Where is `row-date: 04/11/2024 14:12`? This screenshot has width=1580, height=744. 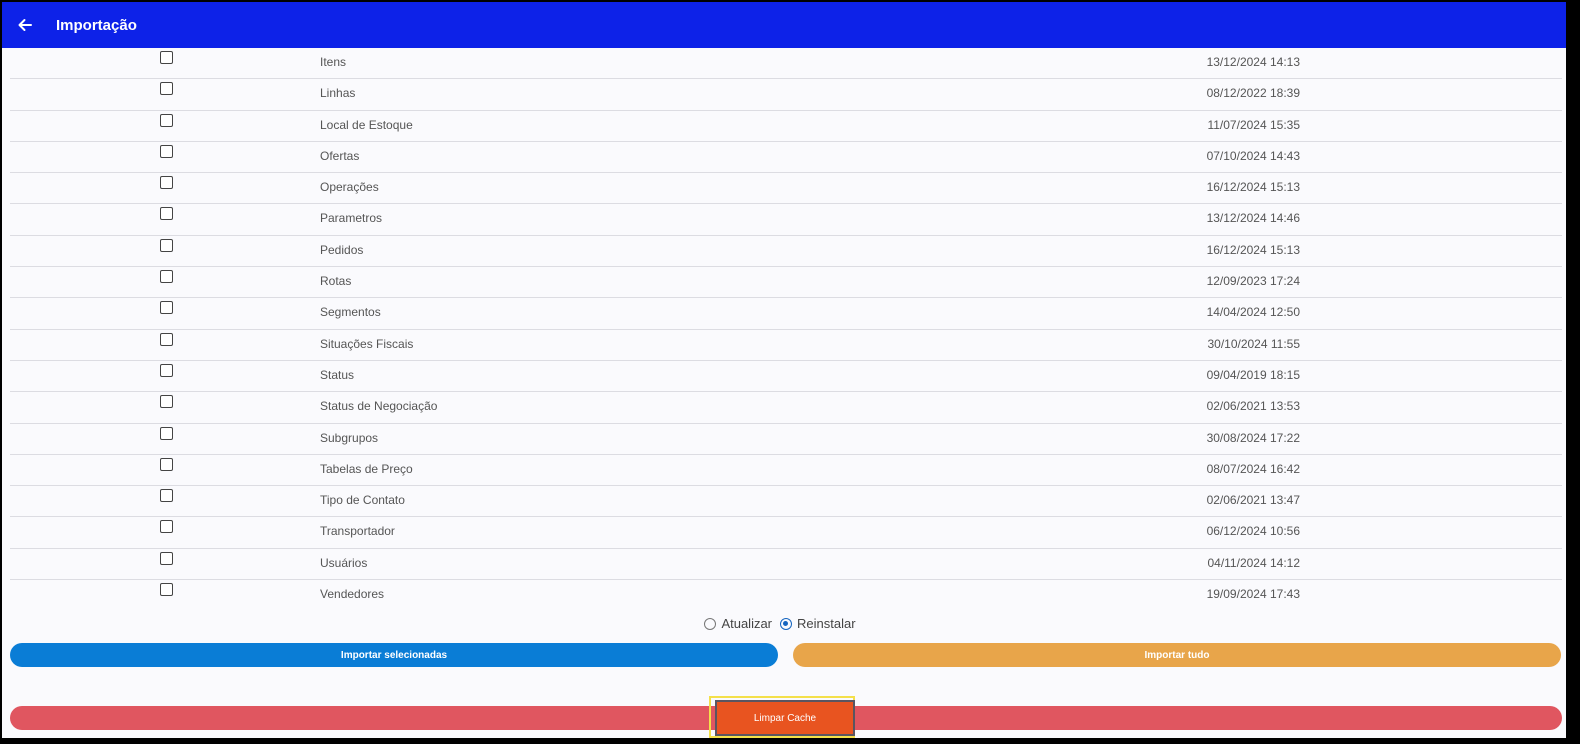 row-date: 04/11/2024 14:12 is located at coordinates (1253, 562).